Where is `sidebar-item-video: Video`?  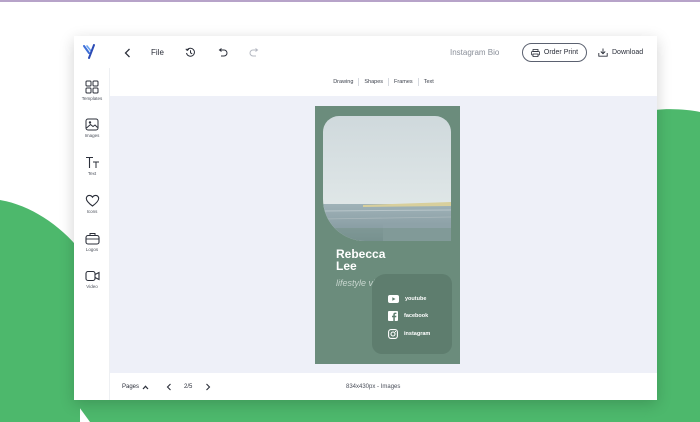 sidebar-item-video: Video is located at coordinates (92, 286).